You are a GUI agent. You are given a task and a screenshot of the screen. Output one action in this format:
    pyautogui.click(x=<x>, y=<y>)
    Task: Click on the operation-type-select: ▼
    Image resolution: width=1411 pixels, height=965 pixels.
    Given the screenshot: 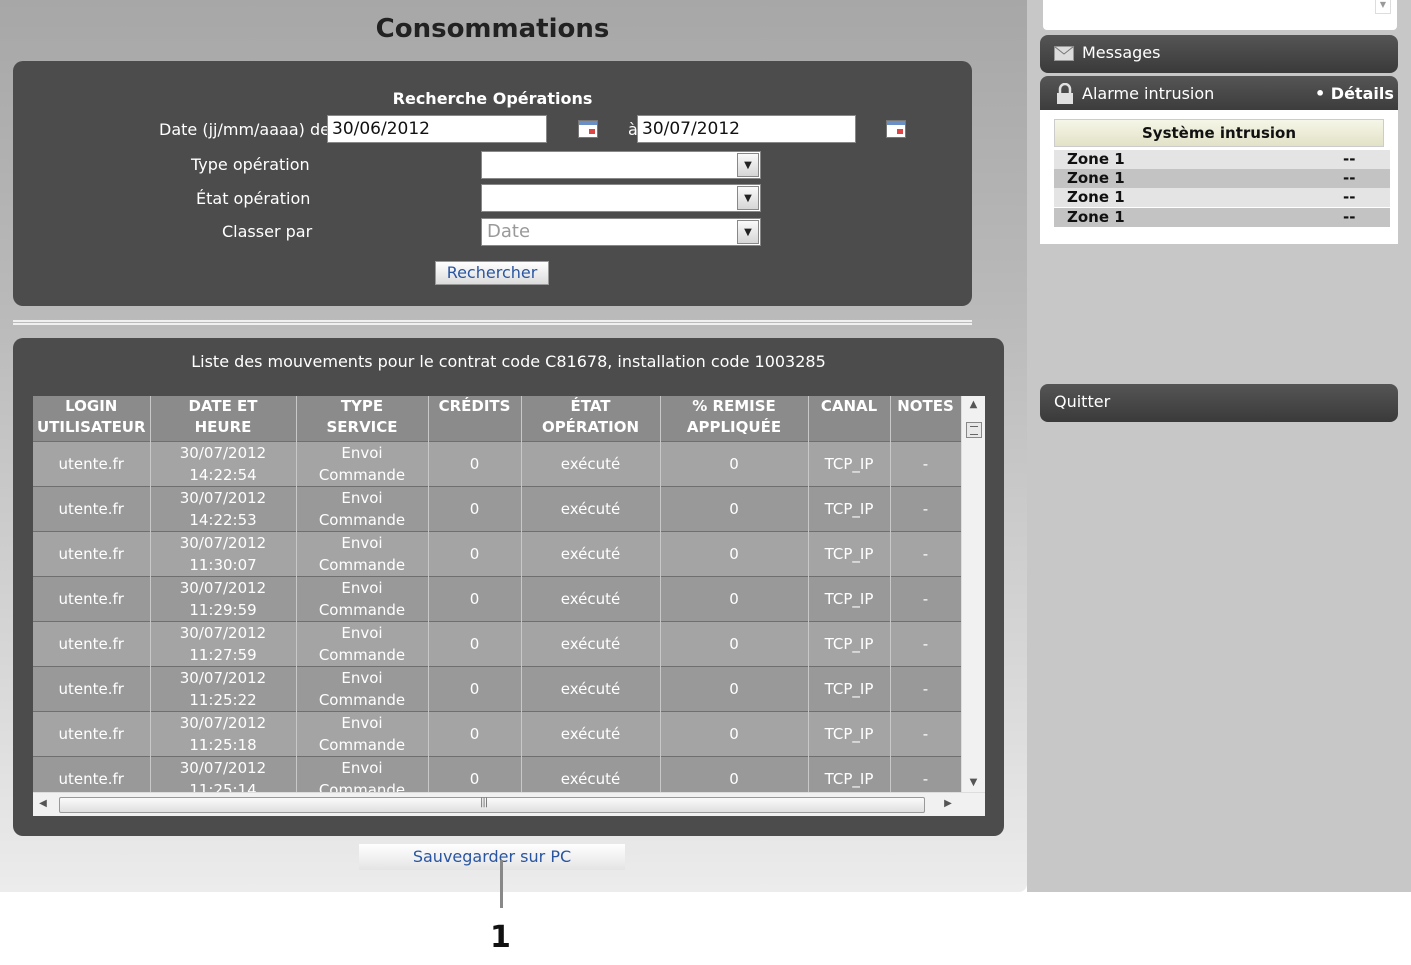 What is the action you would take?
    pyautogui.click(x=621, y=165)
    